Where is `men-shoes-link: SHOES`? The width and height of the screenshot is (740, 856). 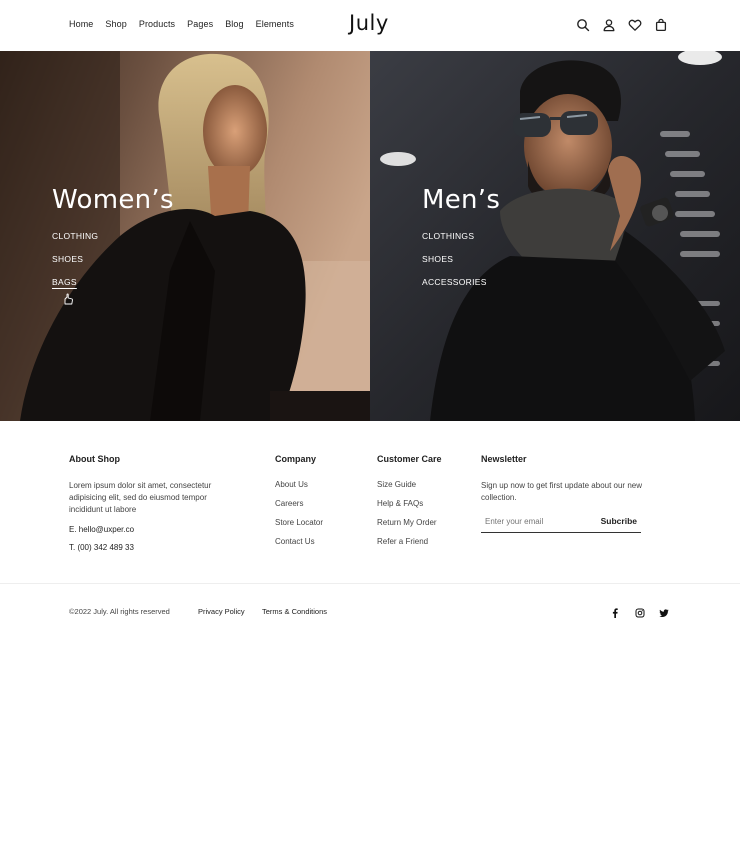
men-shoes-link: SHOES is located at coordinates (454, 259).